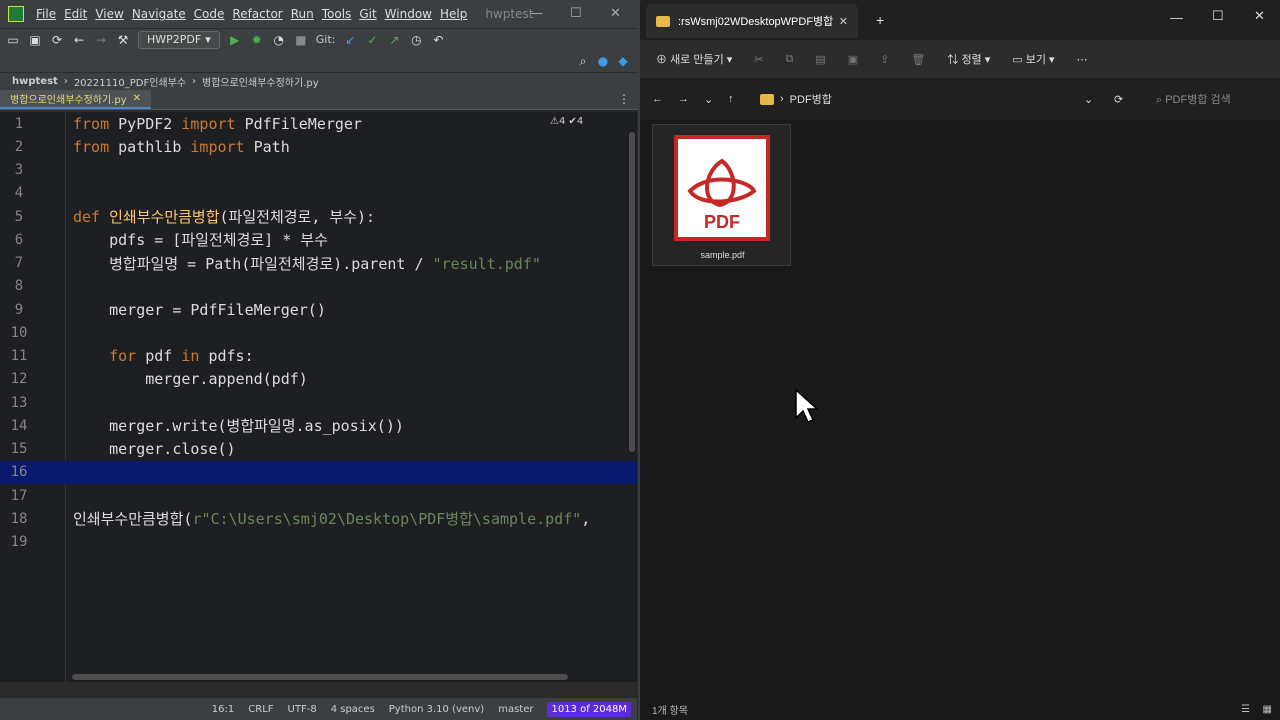 The height and width of the screenshot is (720, 1280). What do you see at coordinates (632, 292) in the screenshot?
I see `vertical-scrollbar` at bounding box center [632, 292].